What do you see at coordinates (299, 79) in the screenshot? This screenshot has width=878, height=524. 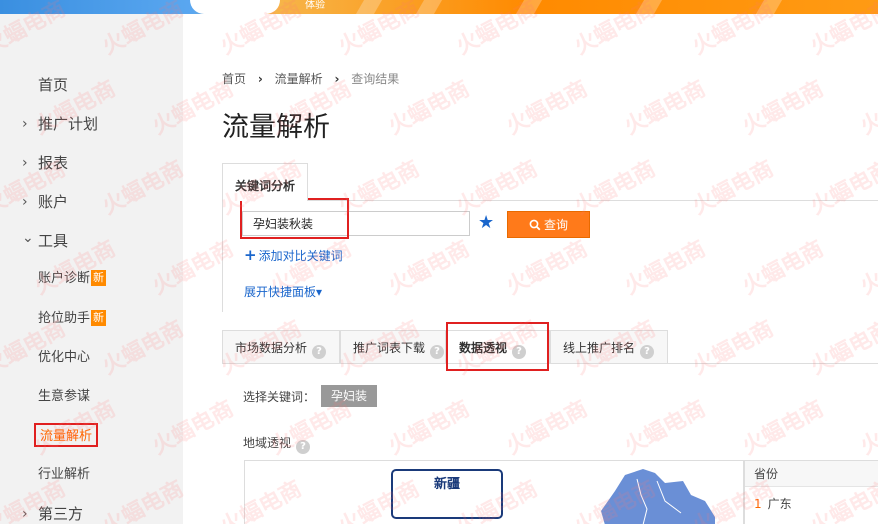 I see `breadcrumb-section: 流量解析` at bounding box center [299, 79].